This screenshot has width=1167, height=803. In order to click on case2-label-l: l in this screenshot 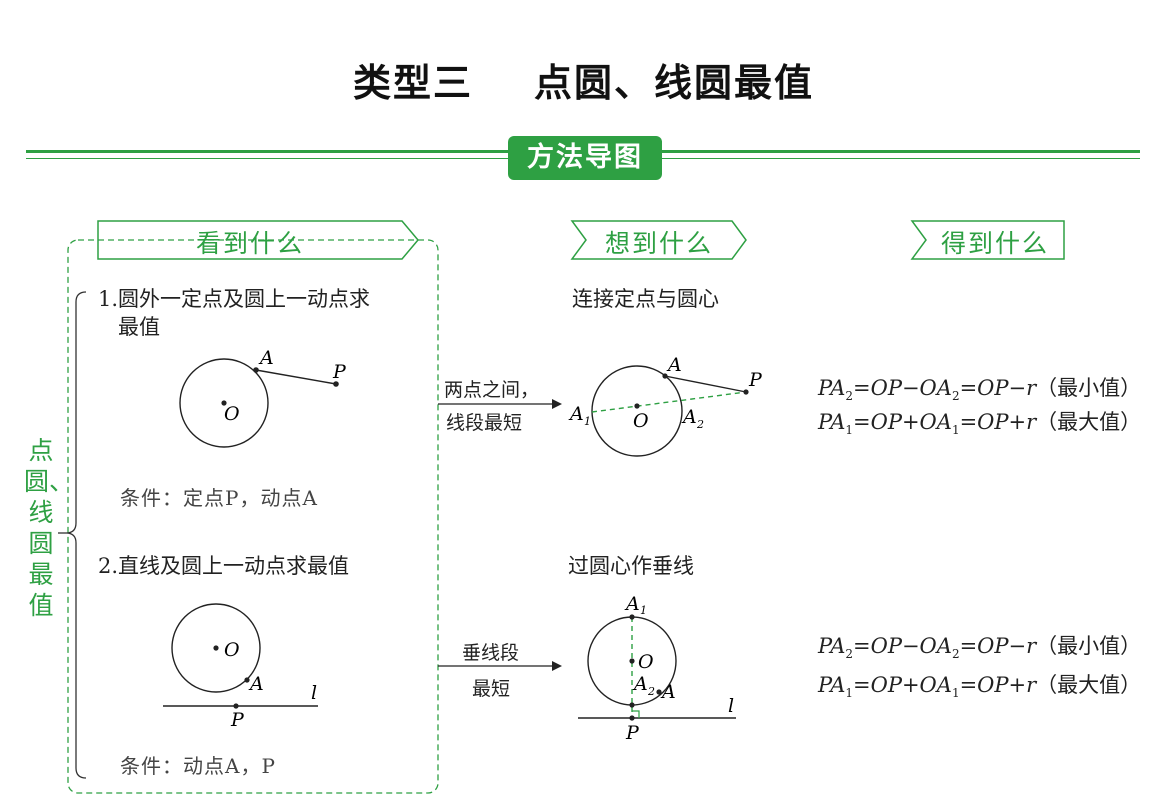, I will do `click(314, 693)`.